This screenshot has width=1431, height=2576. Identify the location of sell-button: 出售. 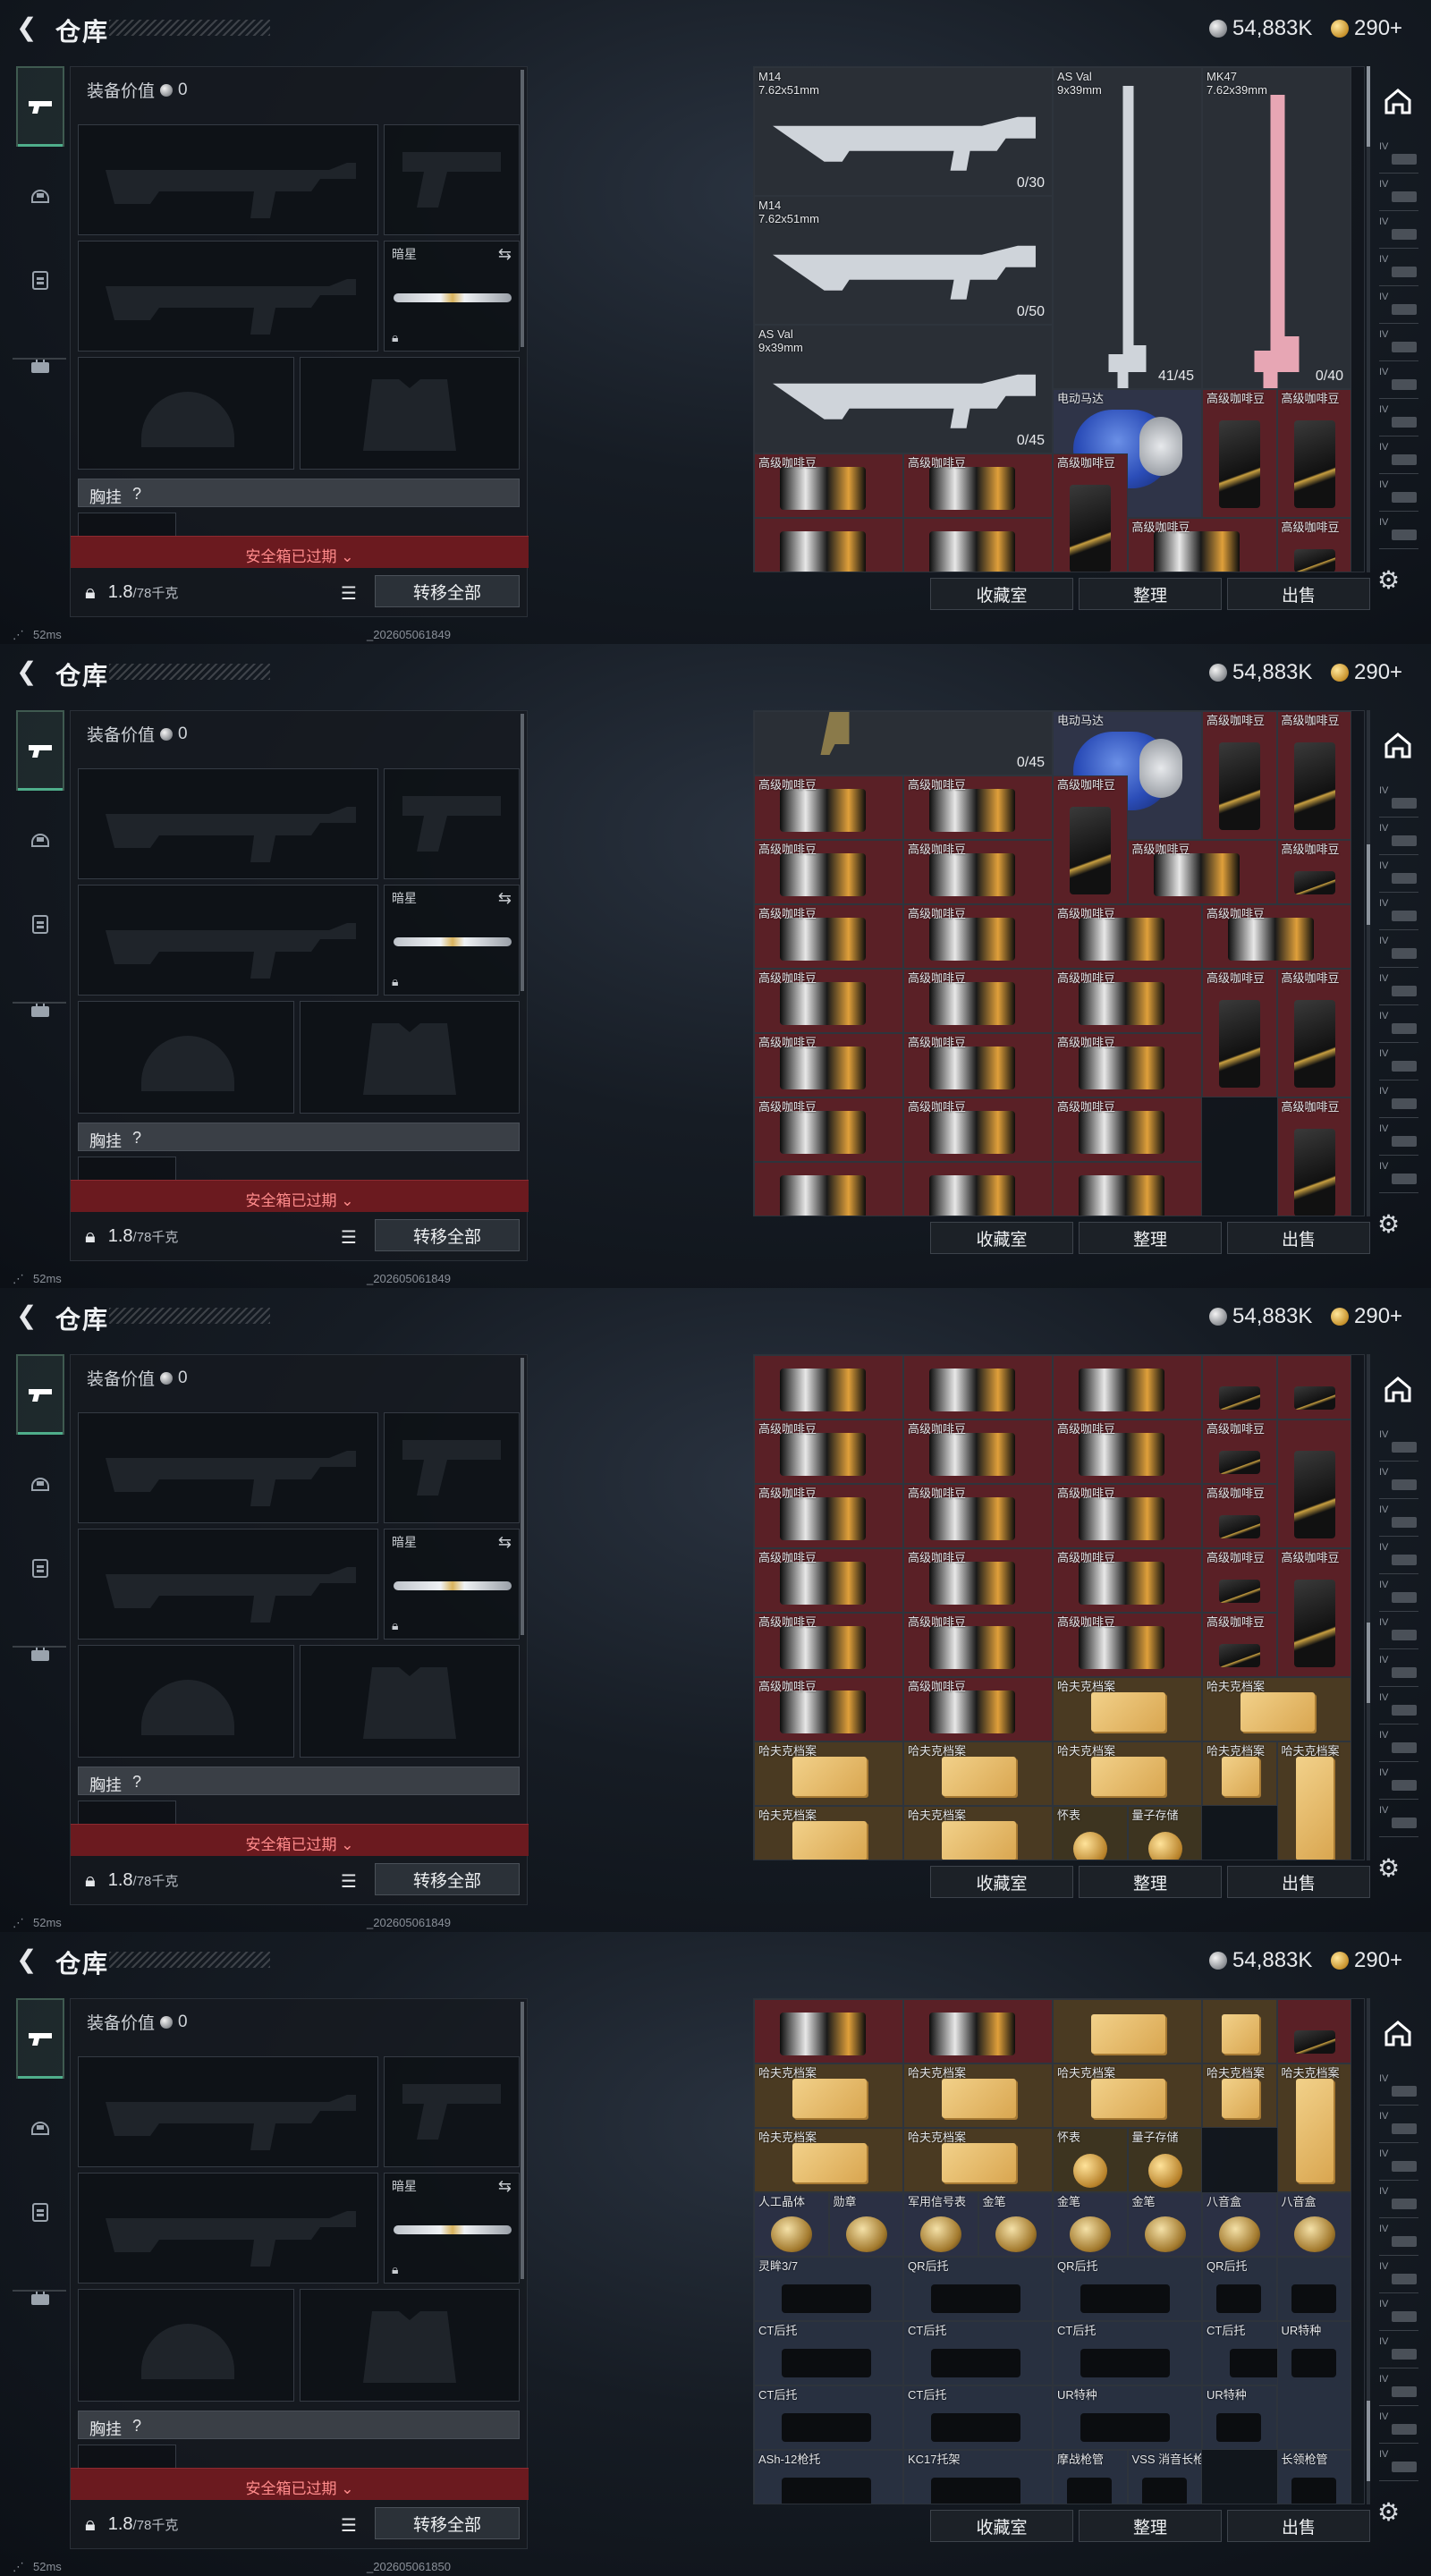
(1299, 2526).